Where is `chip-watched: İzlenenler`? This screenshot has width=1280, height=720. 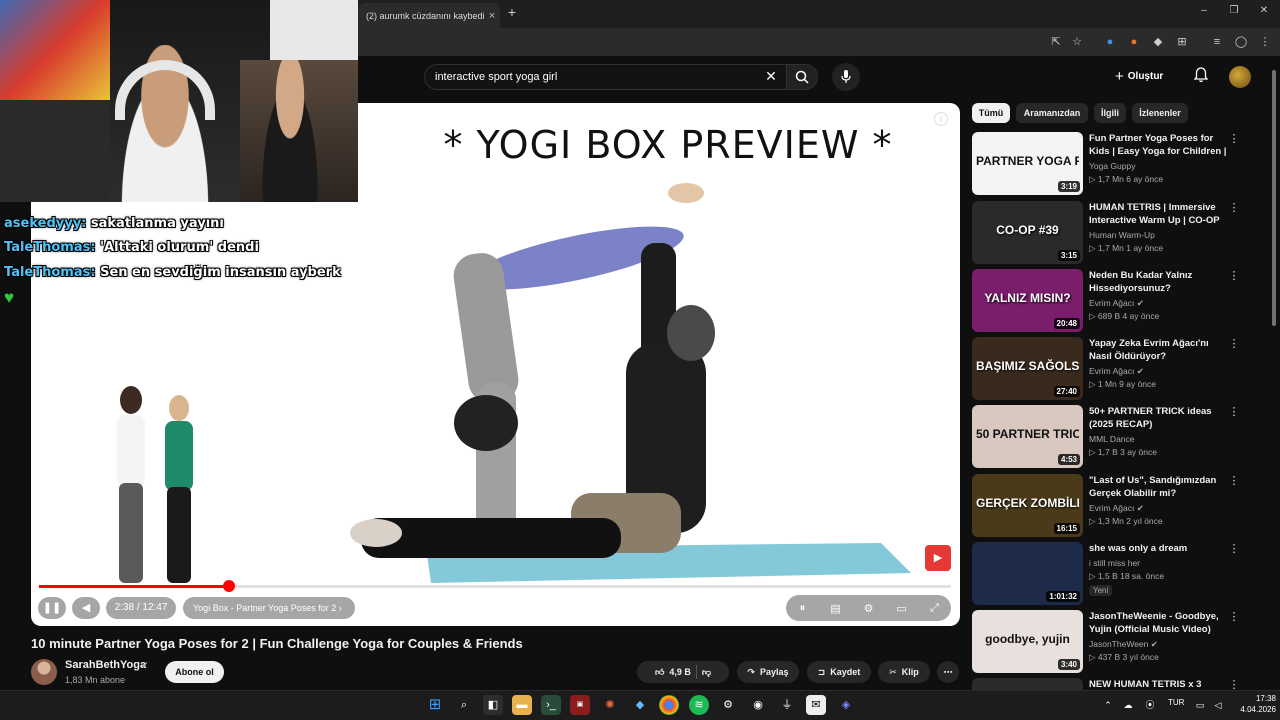
chip-watched: İzlenenler is located at coordinates (1160, 113).